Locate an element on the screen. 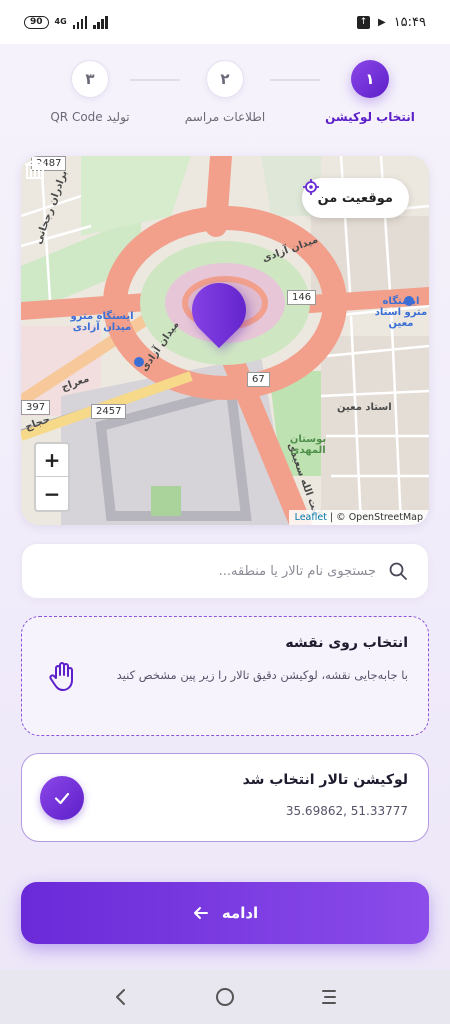 This screenshot has width=450, height=1024. check-badge is located at coordinates (62, 798).